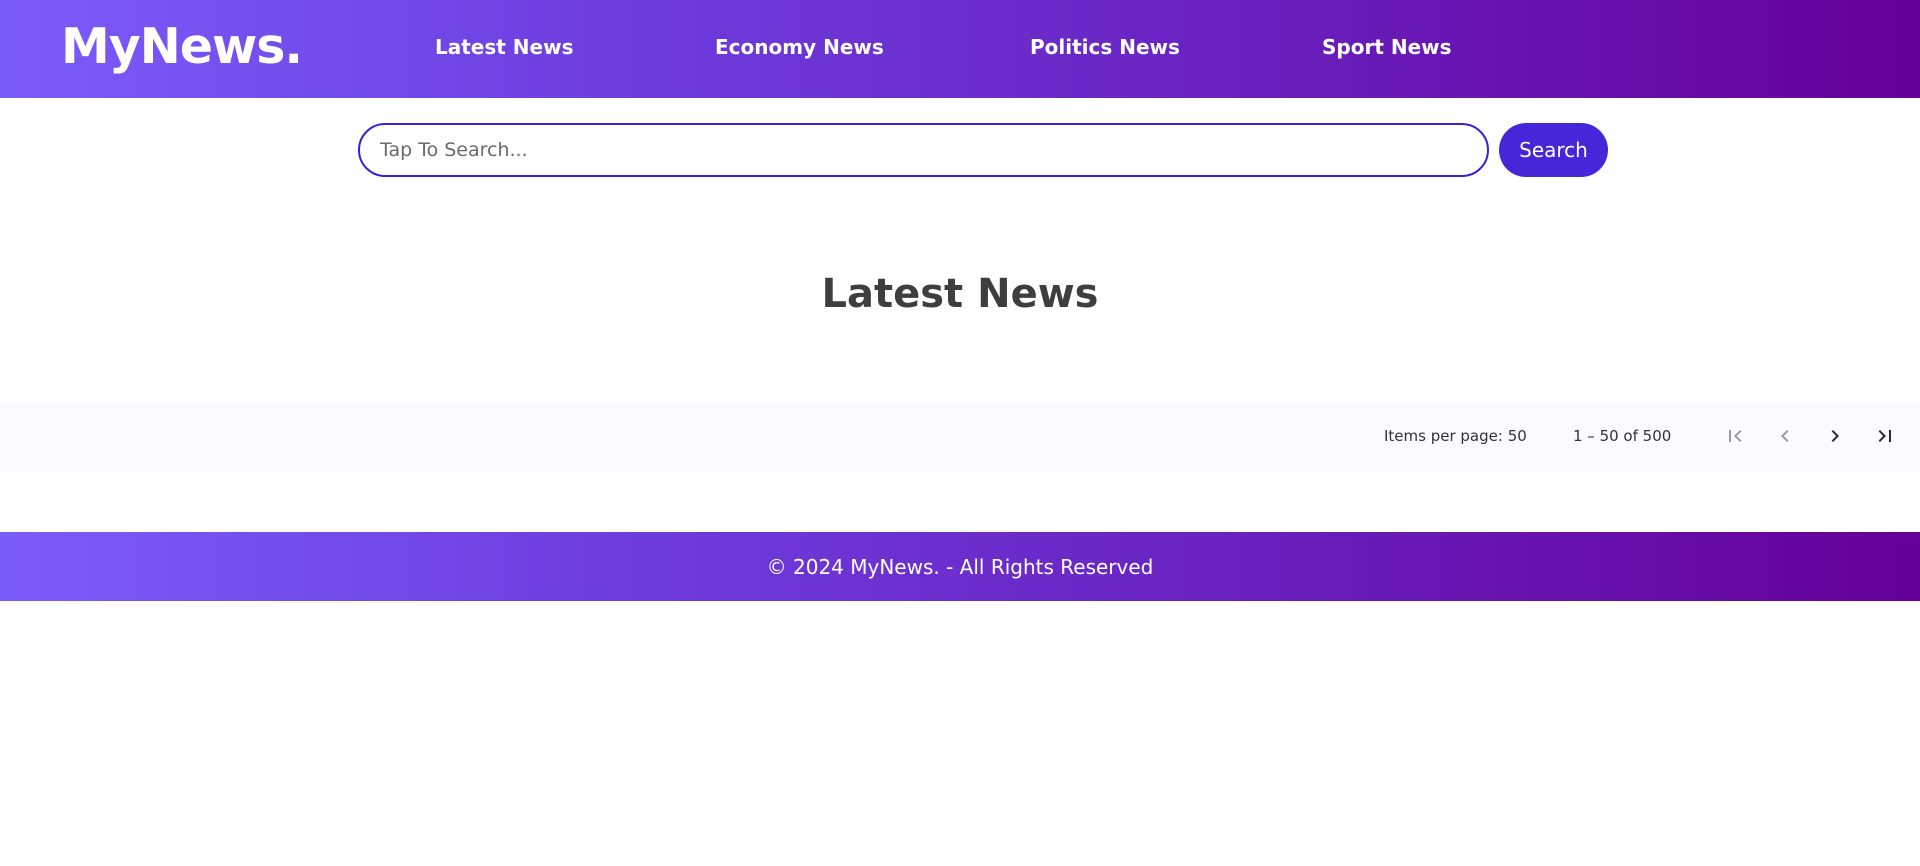 Image resolution: width=1920 pixels, height=866 pixels. I want to click on paginator: Items per page: 50 1 – 50 of 500, so click(960, 436).